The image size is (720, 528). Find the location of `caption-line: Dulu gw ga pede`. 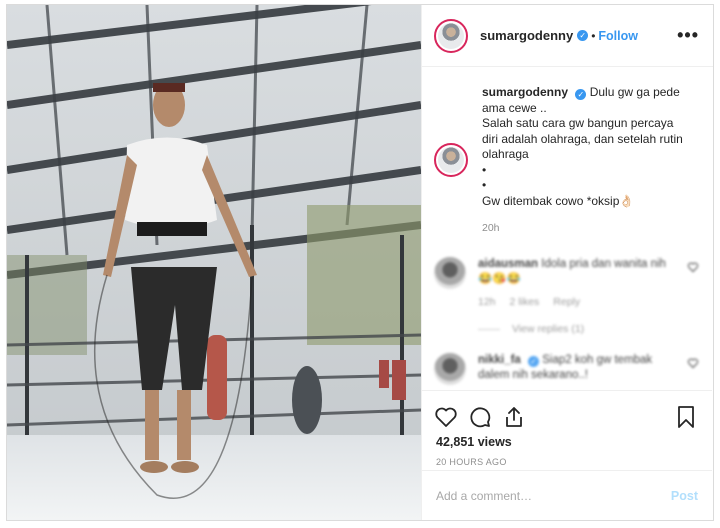

caption-line: Dulu gw ga pede is located at coordinates (634, 92).